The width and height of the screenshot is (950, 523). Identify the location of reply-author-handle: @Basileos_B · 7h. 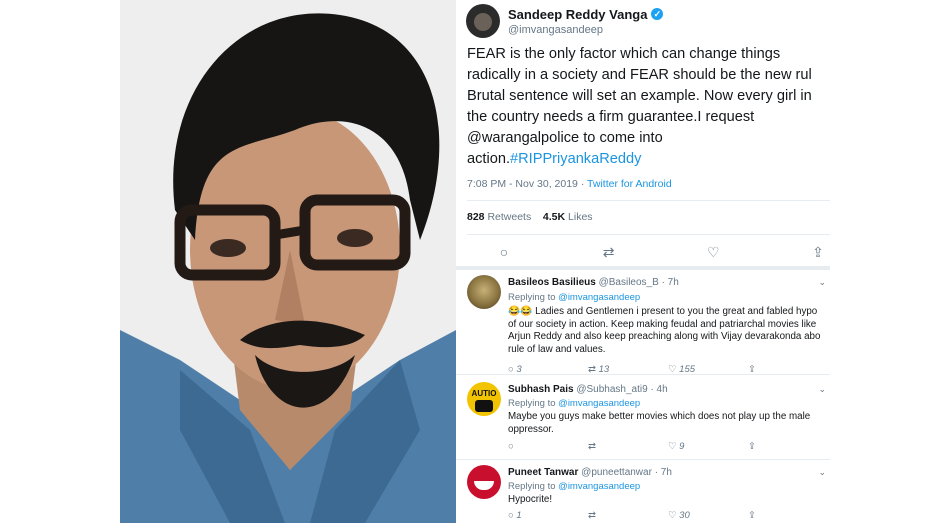
(639, 282).